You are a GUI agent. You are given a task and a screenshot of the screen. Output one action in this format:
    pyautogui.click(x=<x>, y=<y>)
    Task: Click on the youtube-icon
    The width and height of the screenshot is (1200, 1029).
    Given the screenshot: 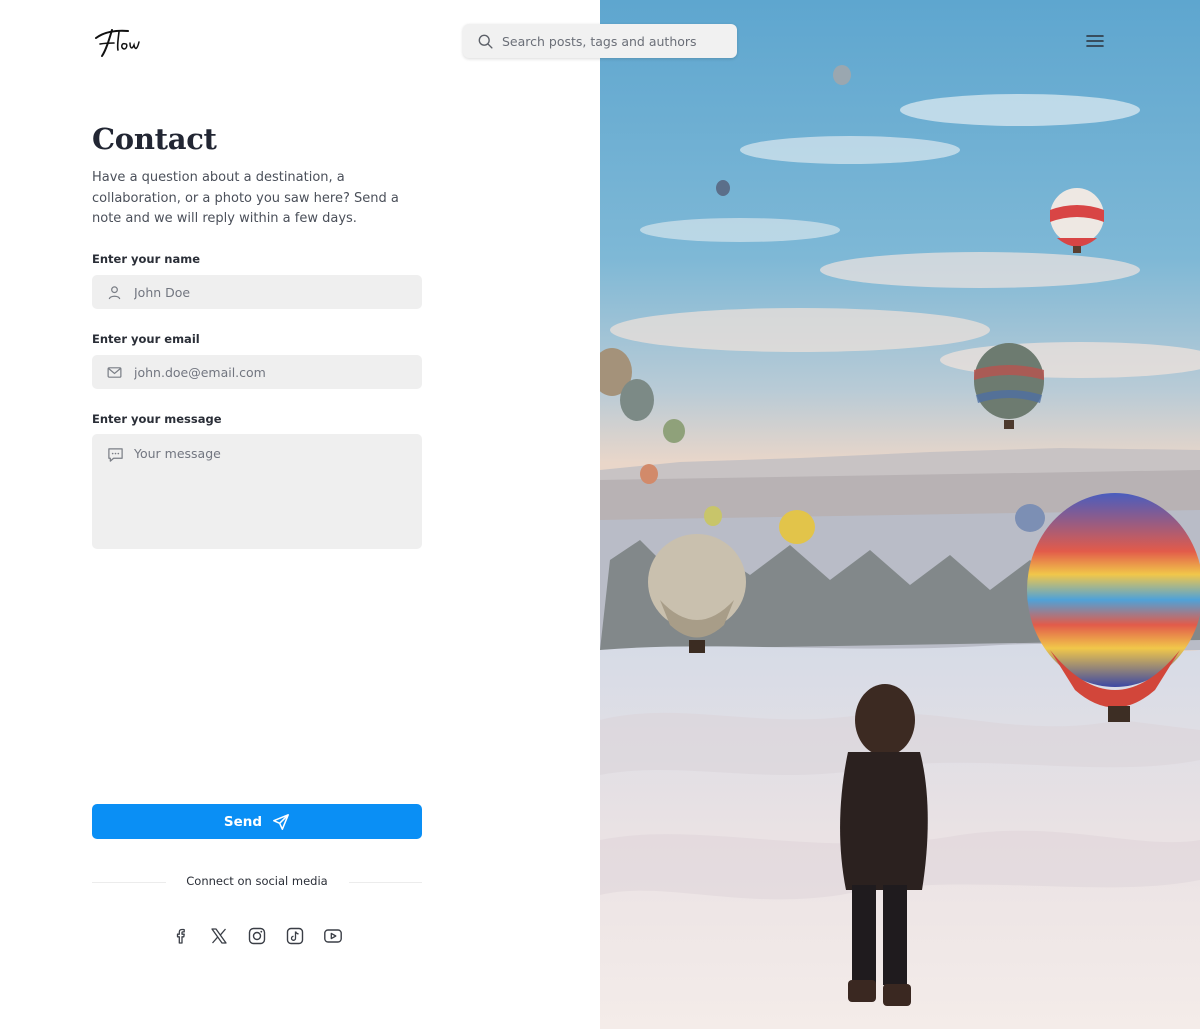 What is the action you would take?
    pyautogui.click(x=333, y=936)
    